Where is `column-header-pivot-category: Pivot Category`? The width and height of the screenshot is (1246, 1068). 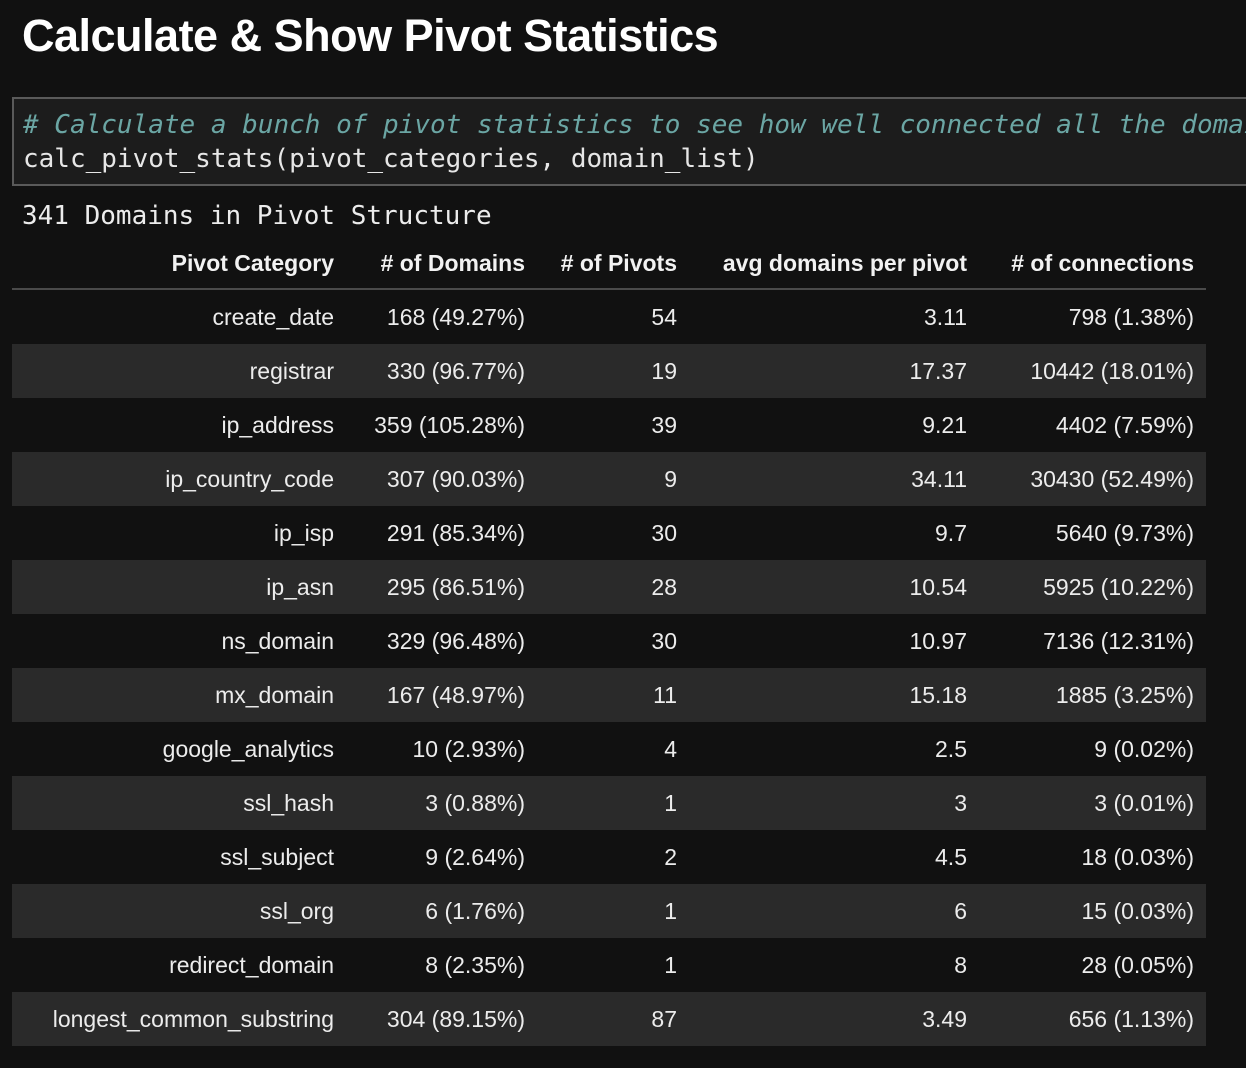
column-header-pivot-category: Pivot Category is located at coordinates (179, 264).